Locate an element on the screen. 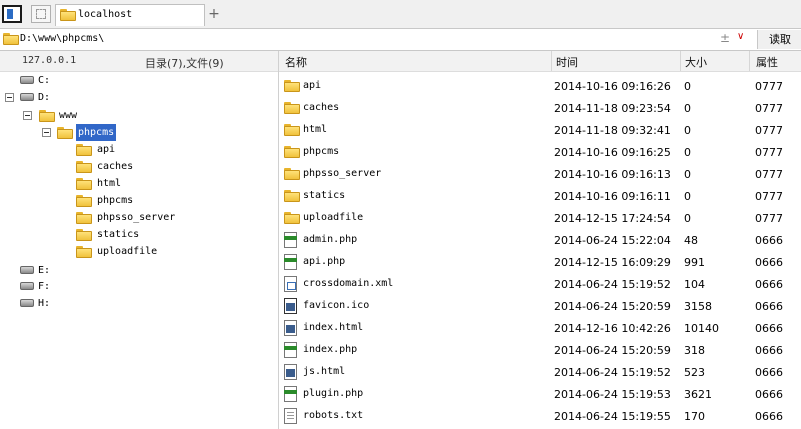  file-name: index.html is located at coordinates (333, 327).